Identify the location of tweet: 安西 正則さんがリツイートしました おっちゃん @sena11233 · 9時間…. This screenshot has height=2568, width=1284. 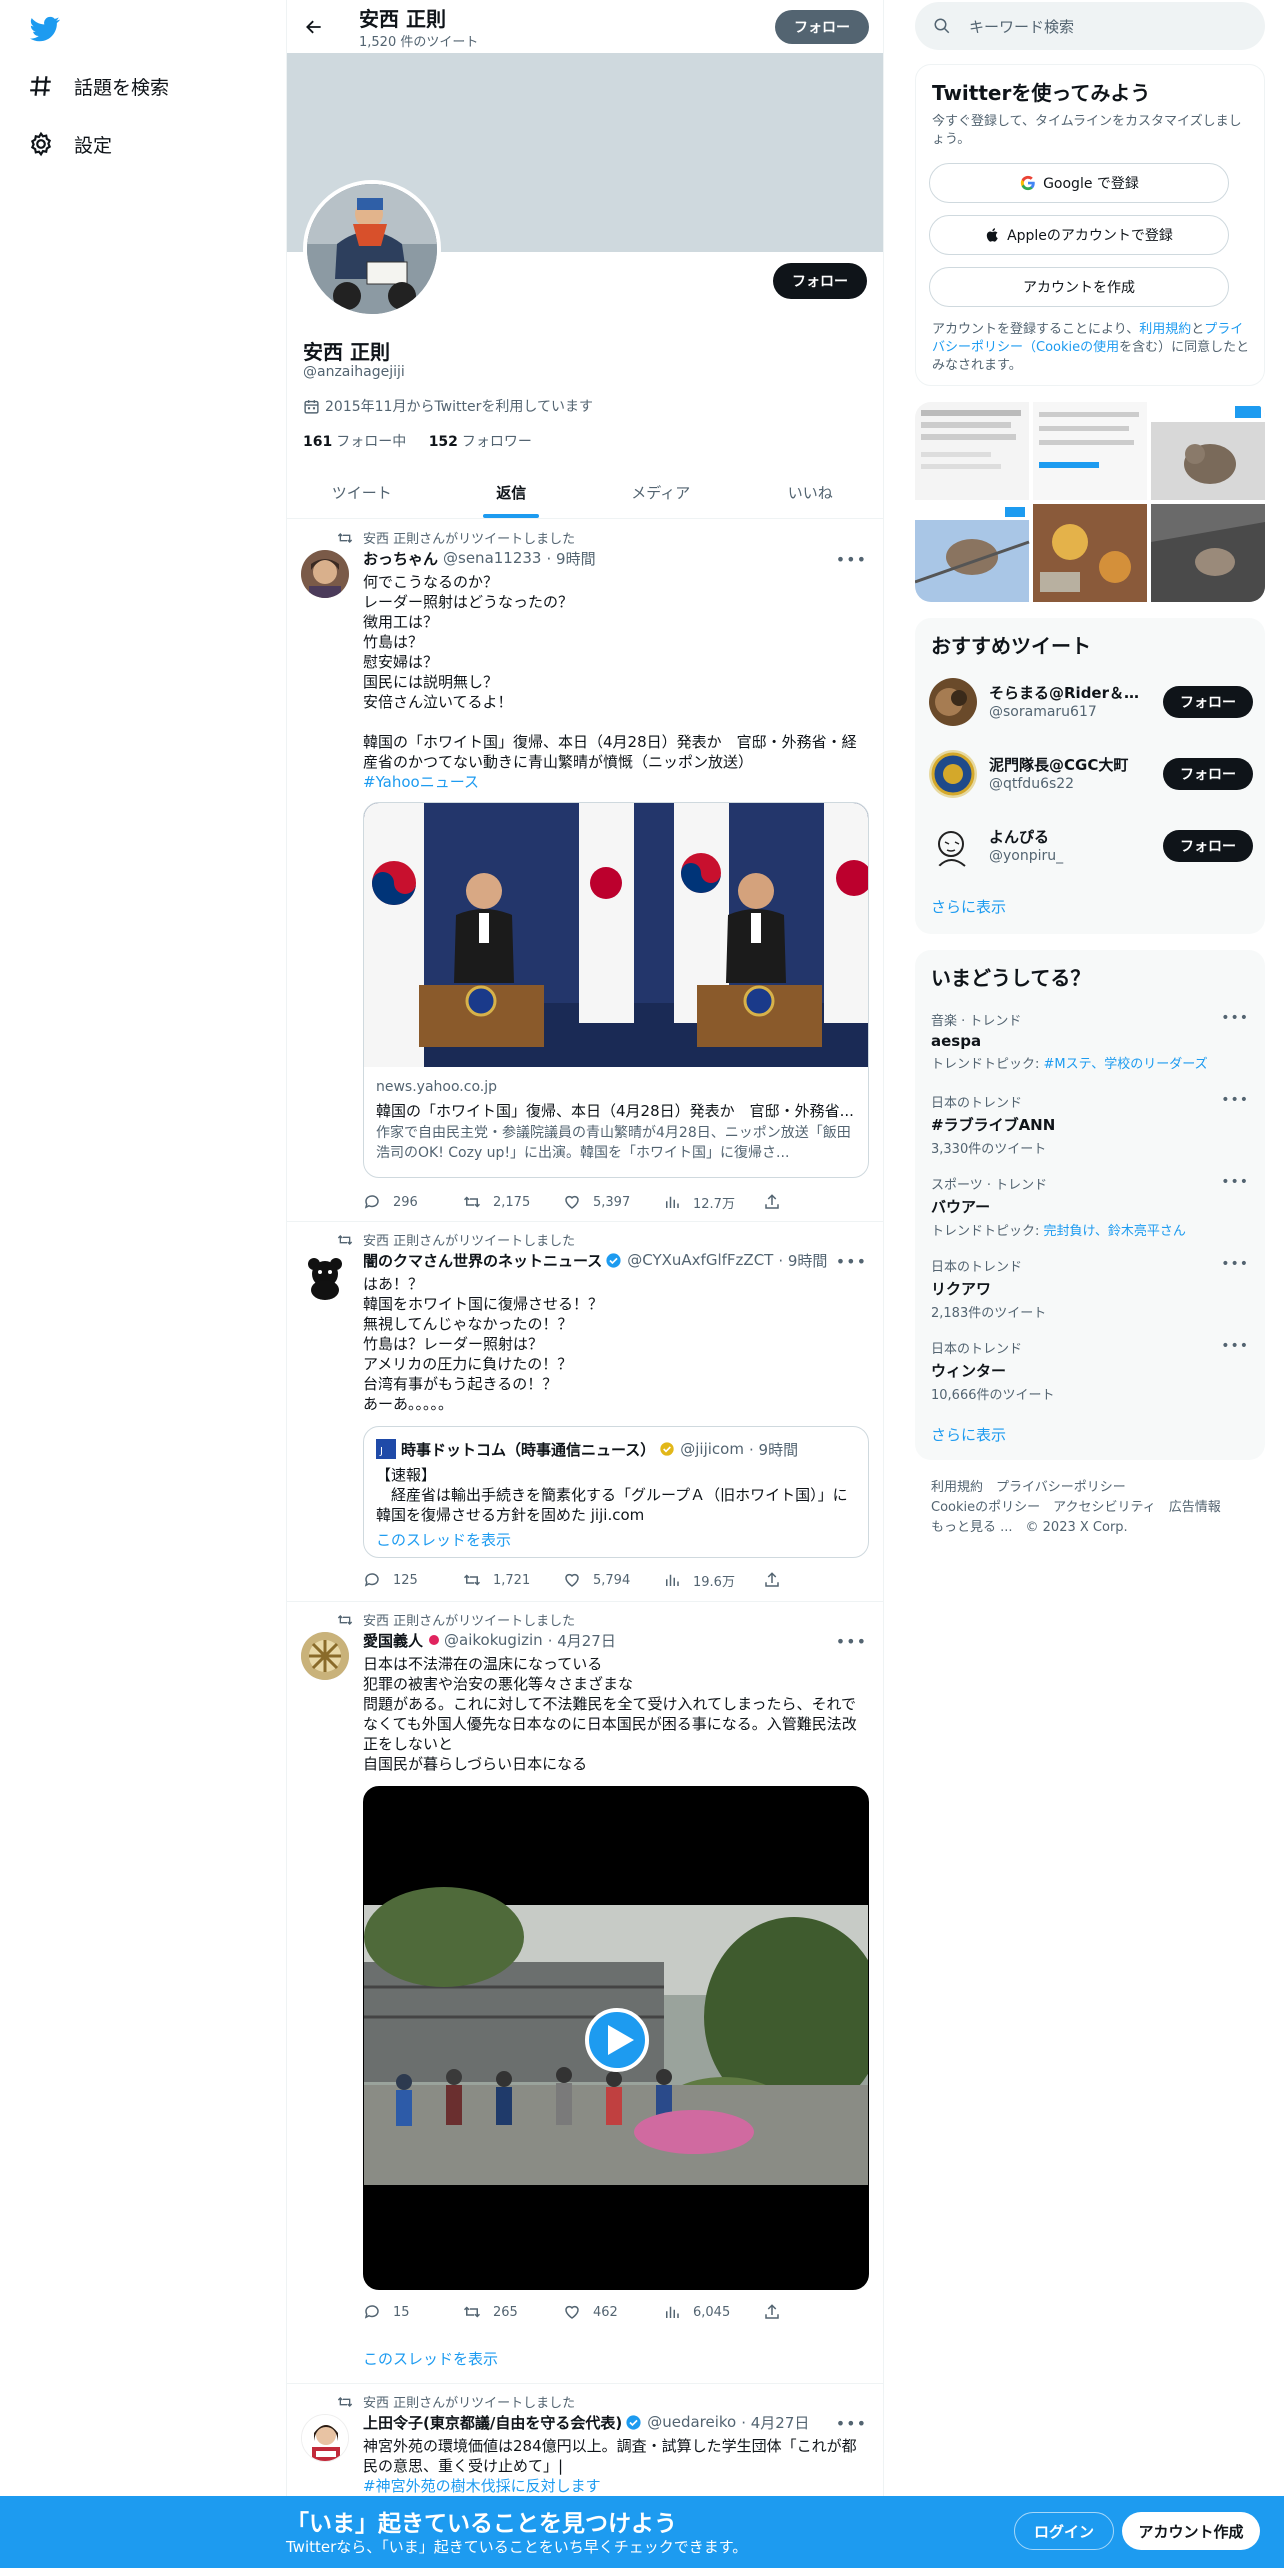
(585, 871).